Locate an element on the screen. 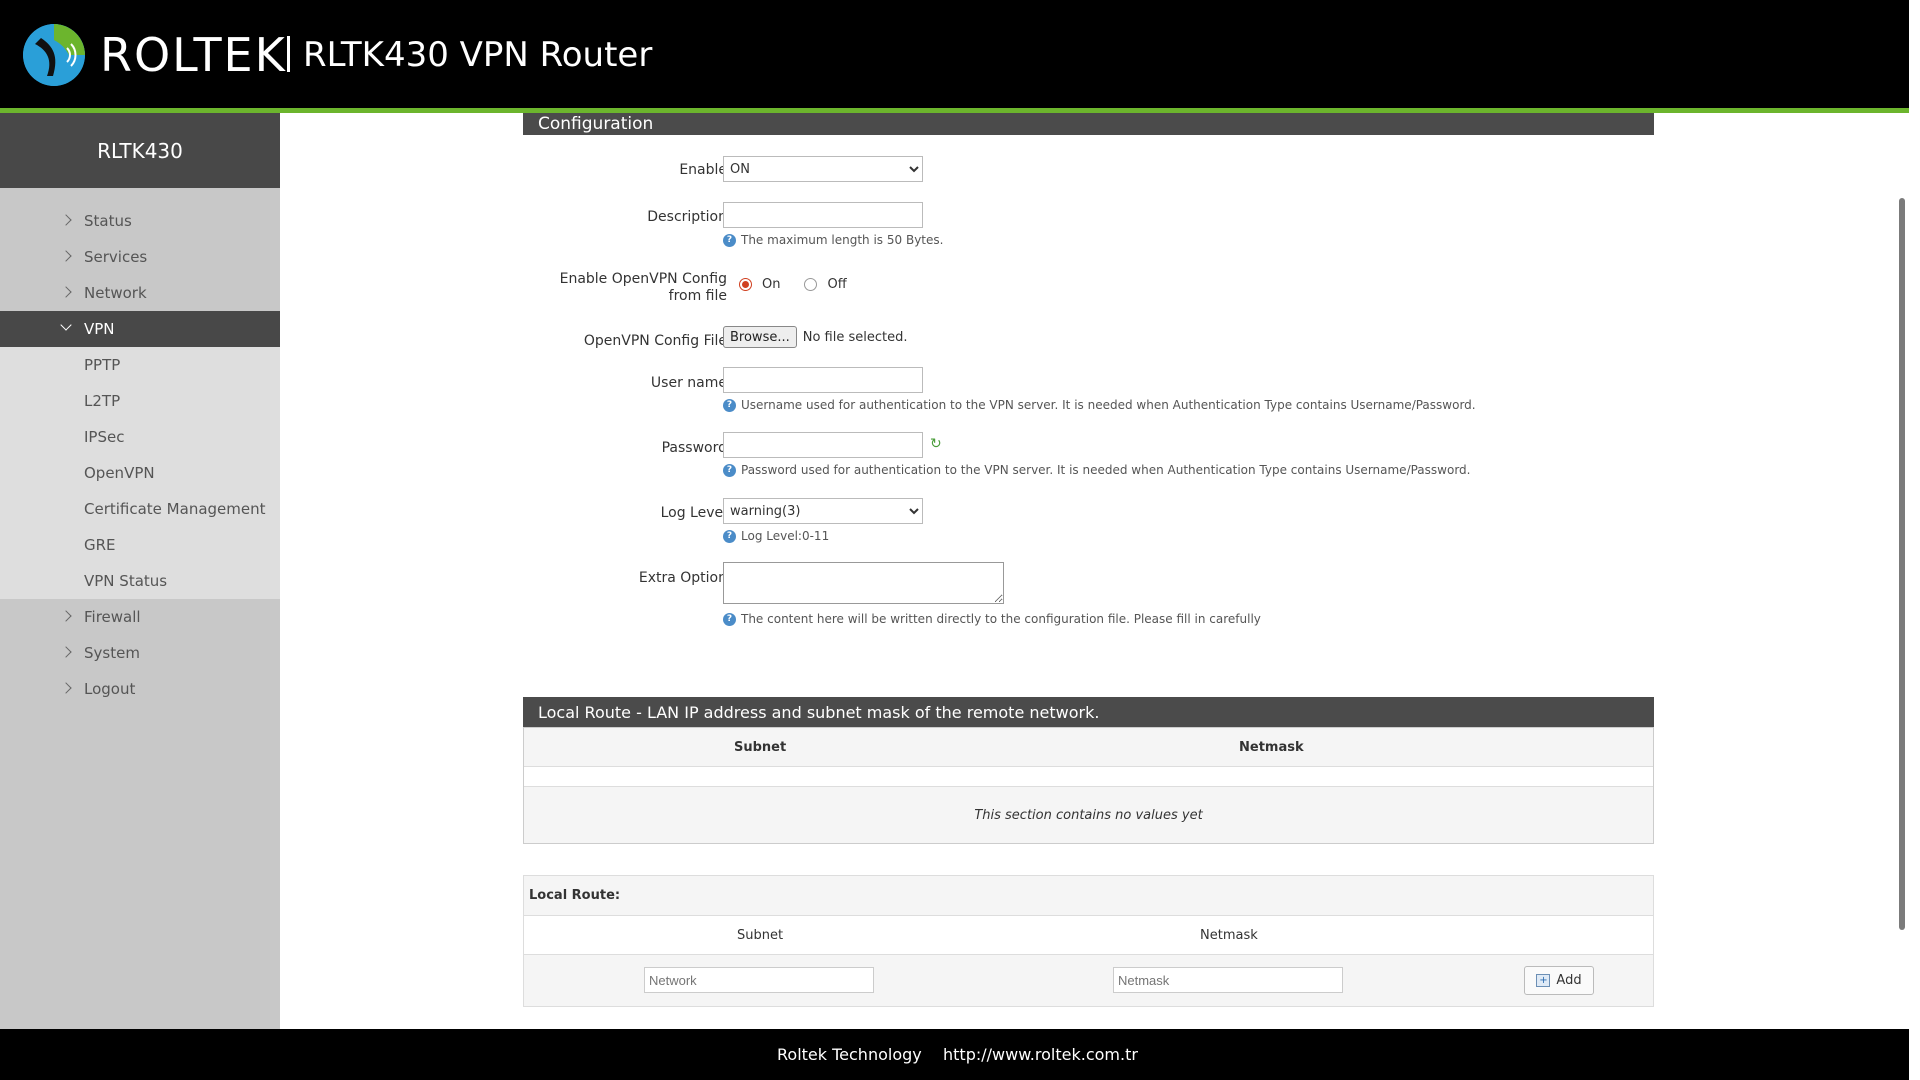 The height and width of the screenshot is (1080, 1920). netmask-input is located at coordinates (1228, 980).